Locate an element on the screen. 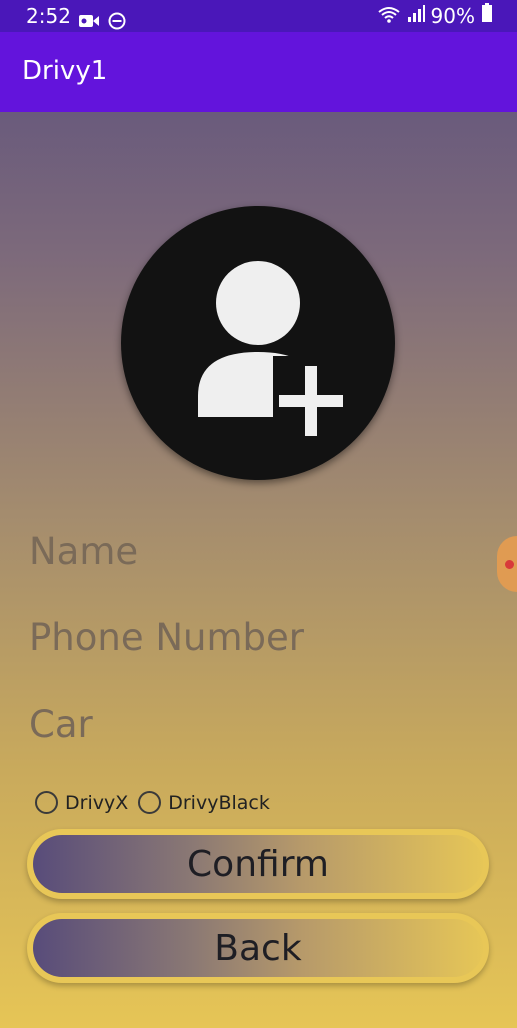 This screenshot has height=1028, width=517. battery-percentage: 90% is located at coordinates (452, 16).